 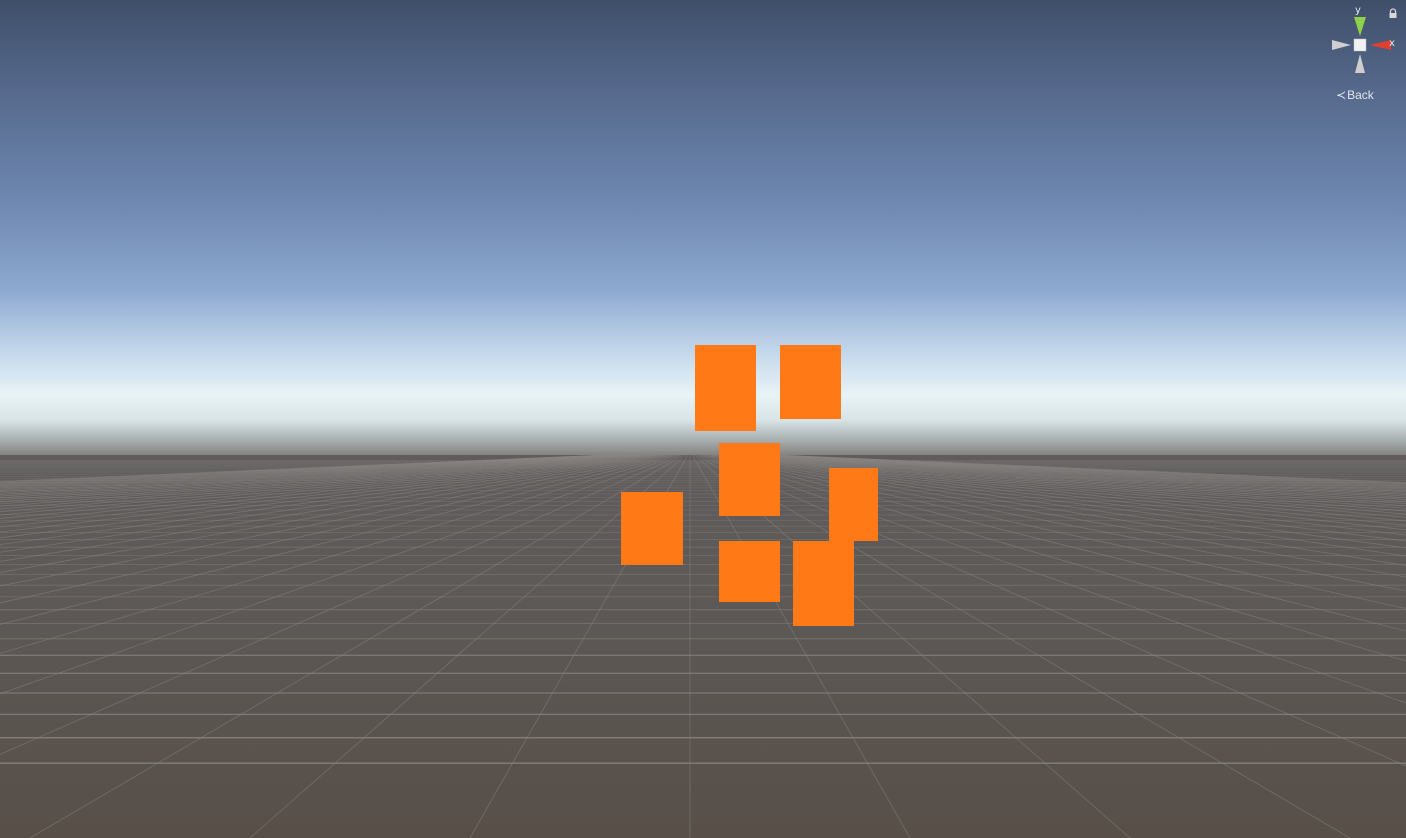 I want to click on view-label-text: Back, so click(x=1360, y=95).